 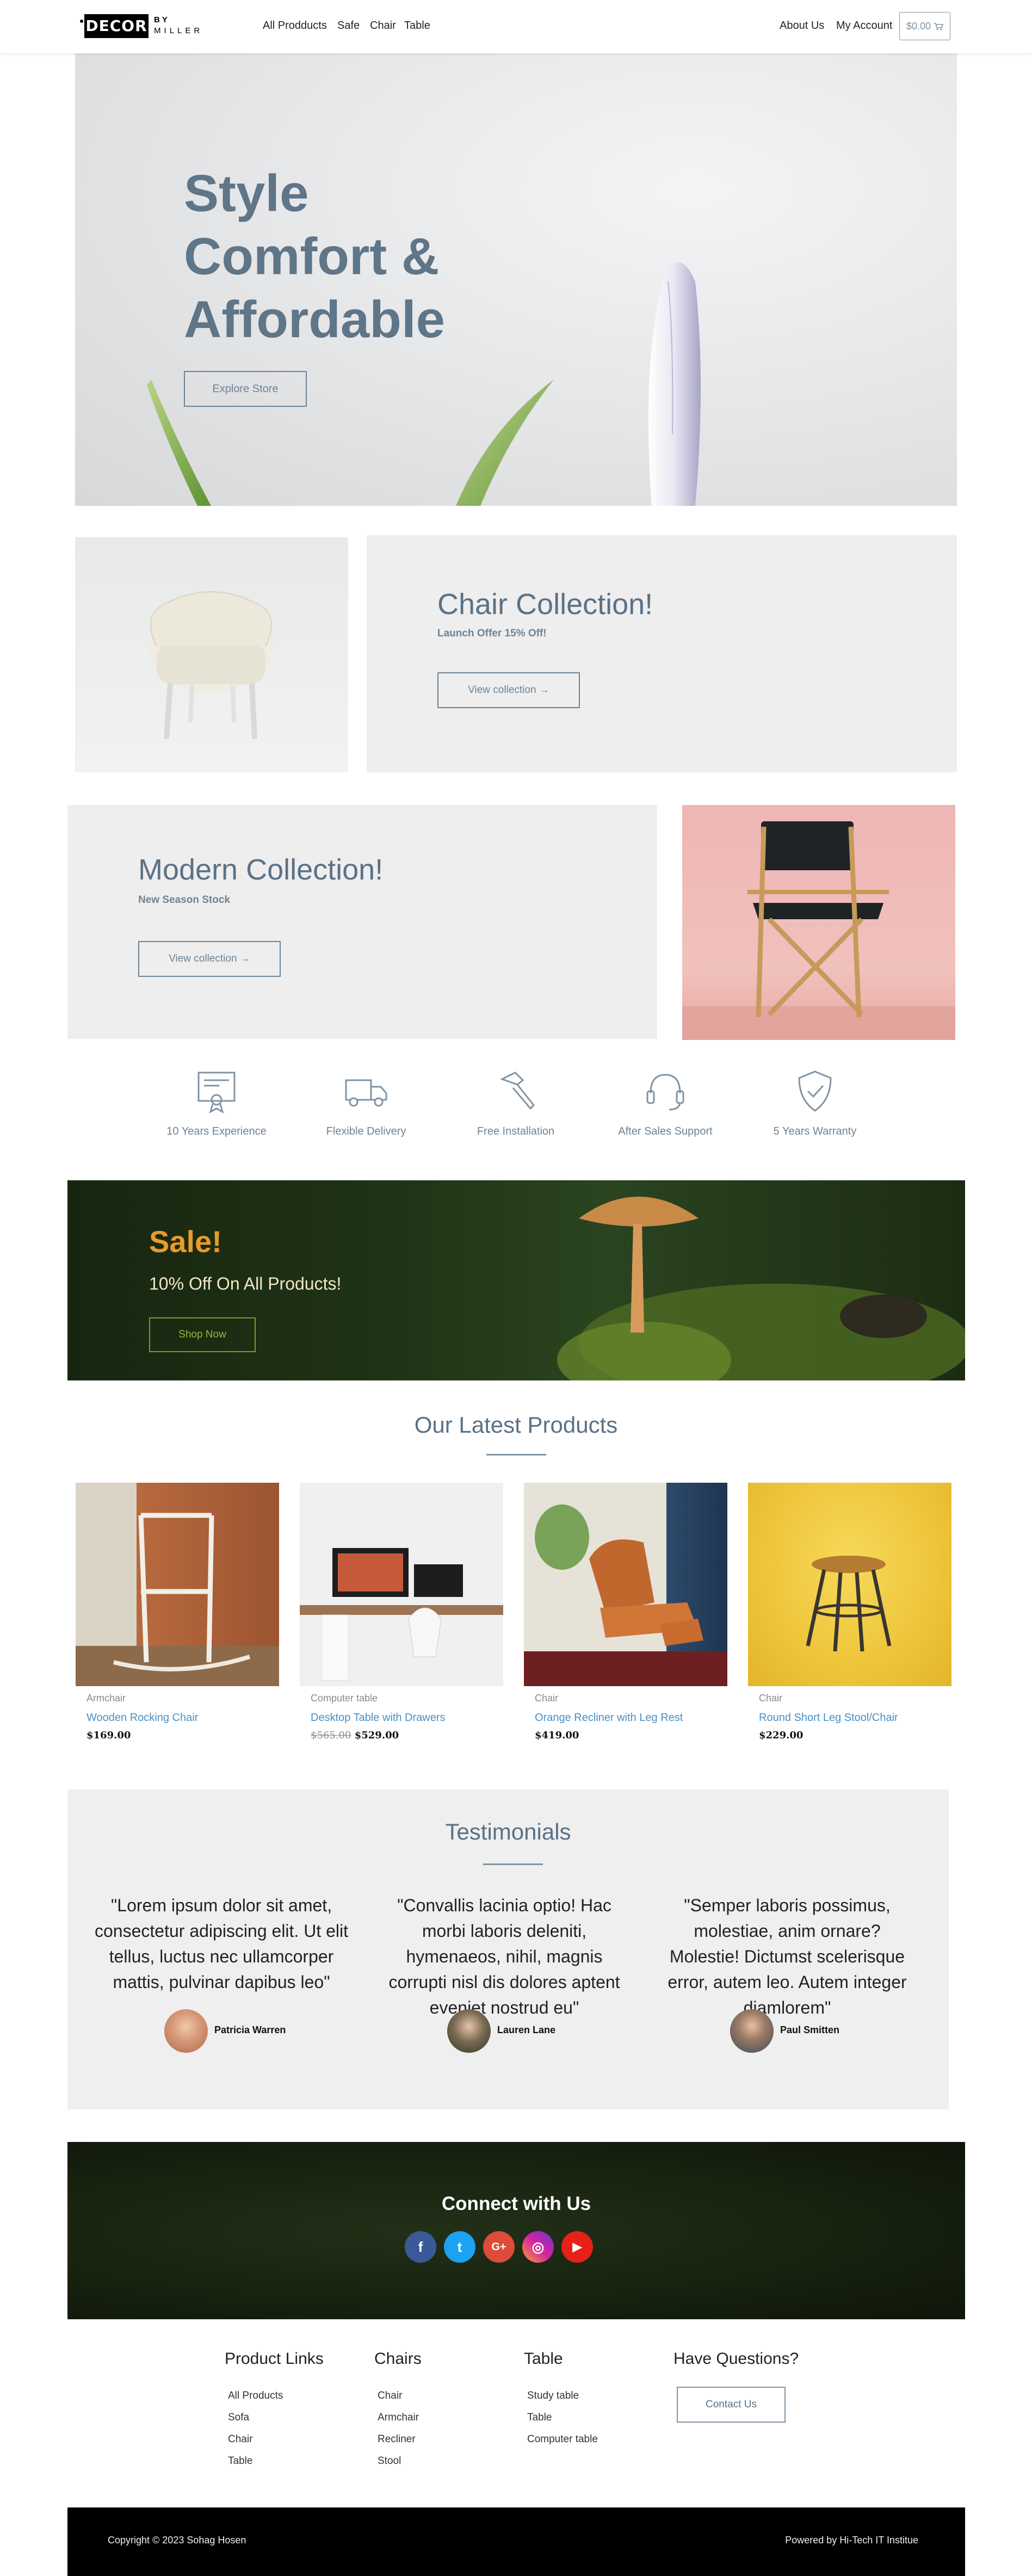 I want to click on product-current-price: $169.00, so click(x=108, y=1735).